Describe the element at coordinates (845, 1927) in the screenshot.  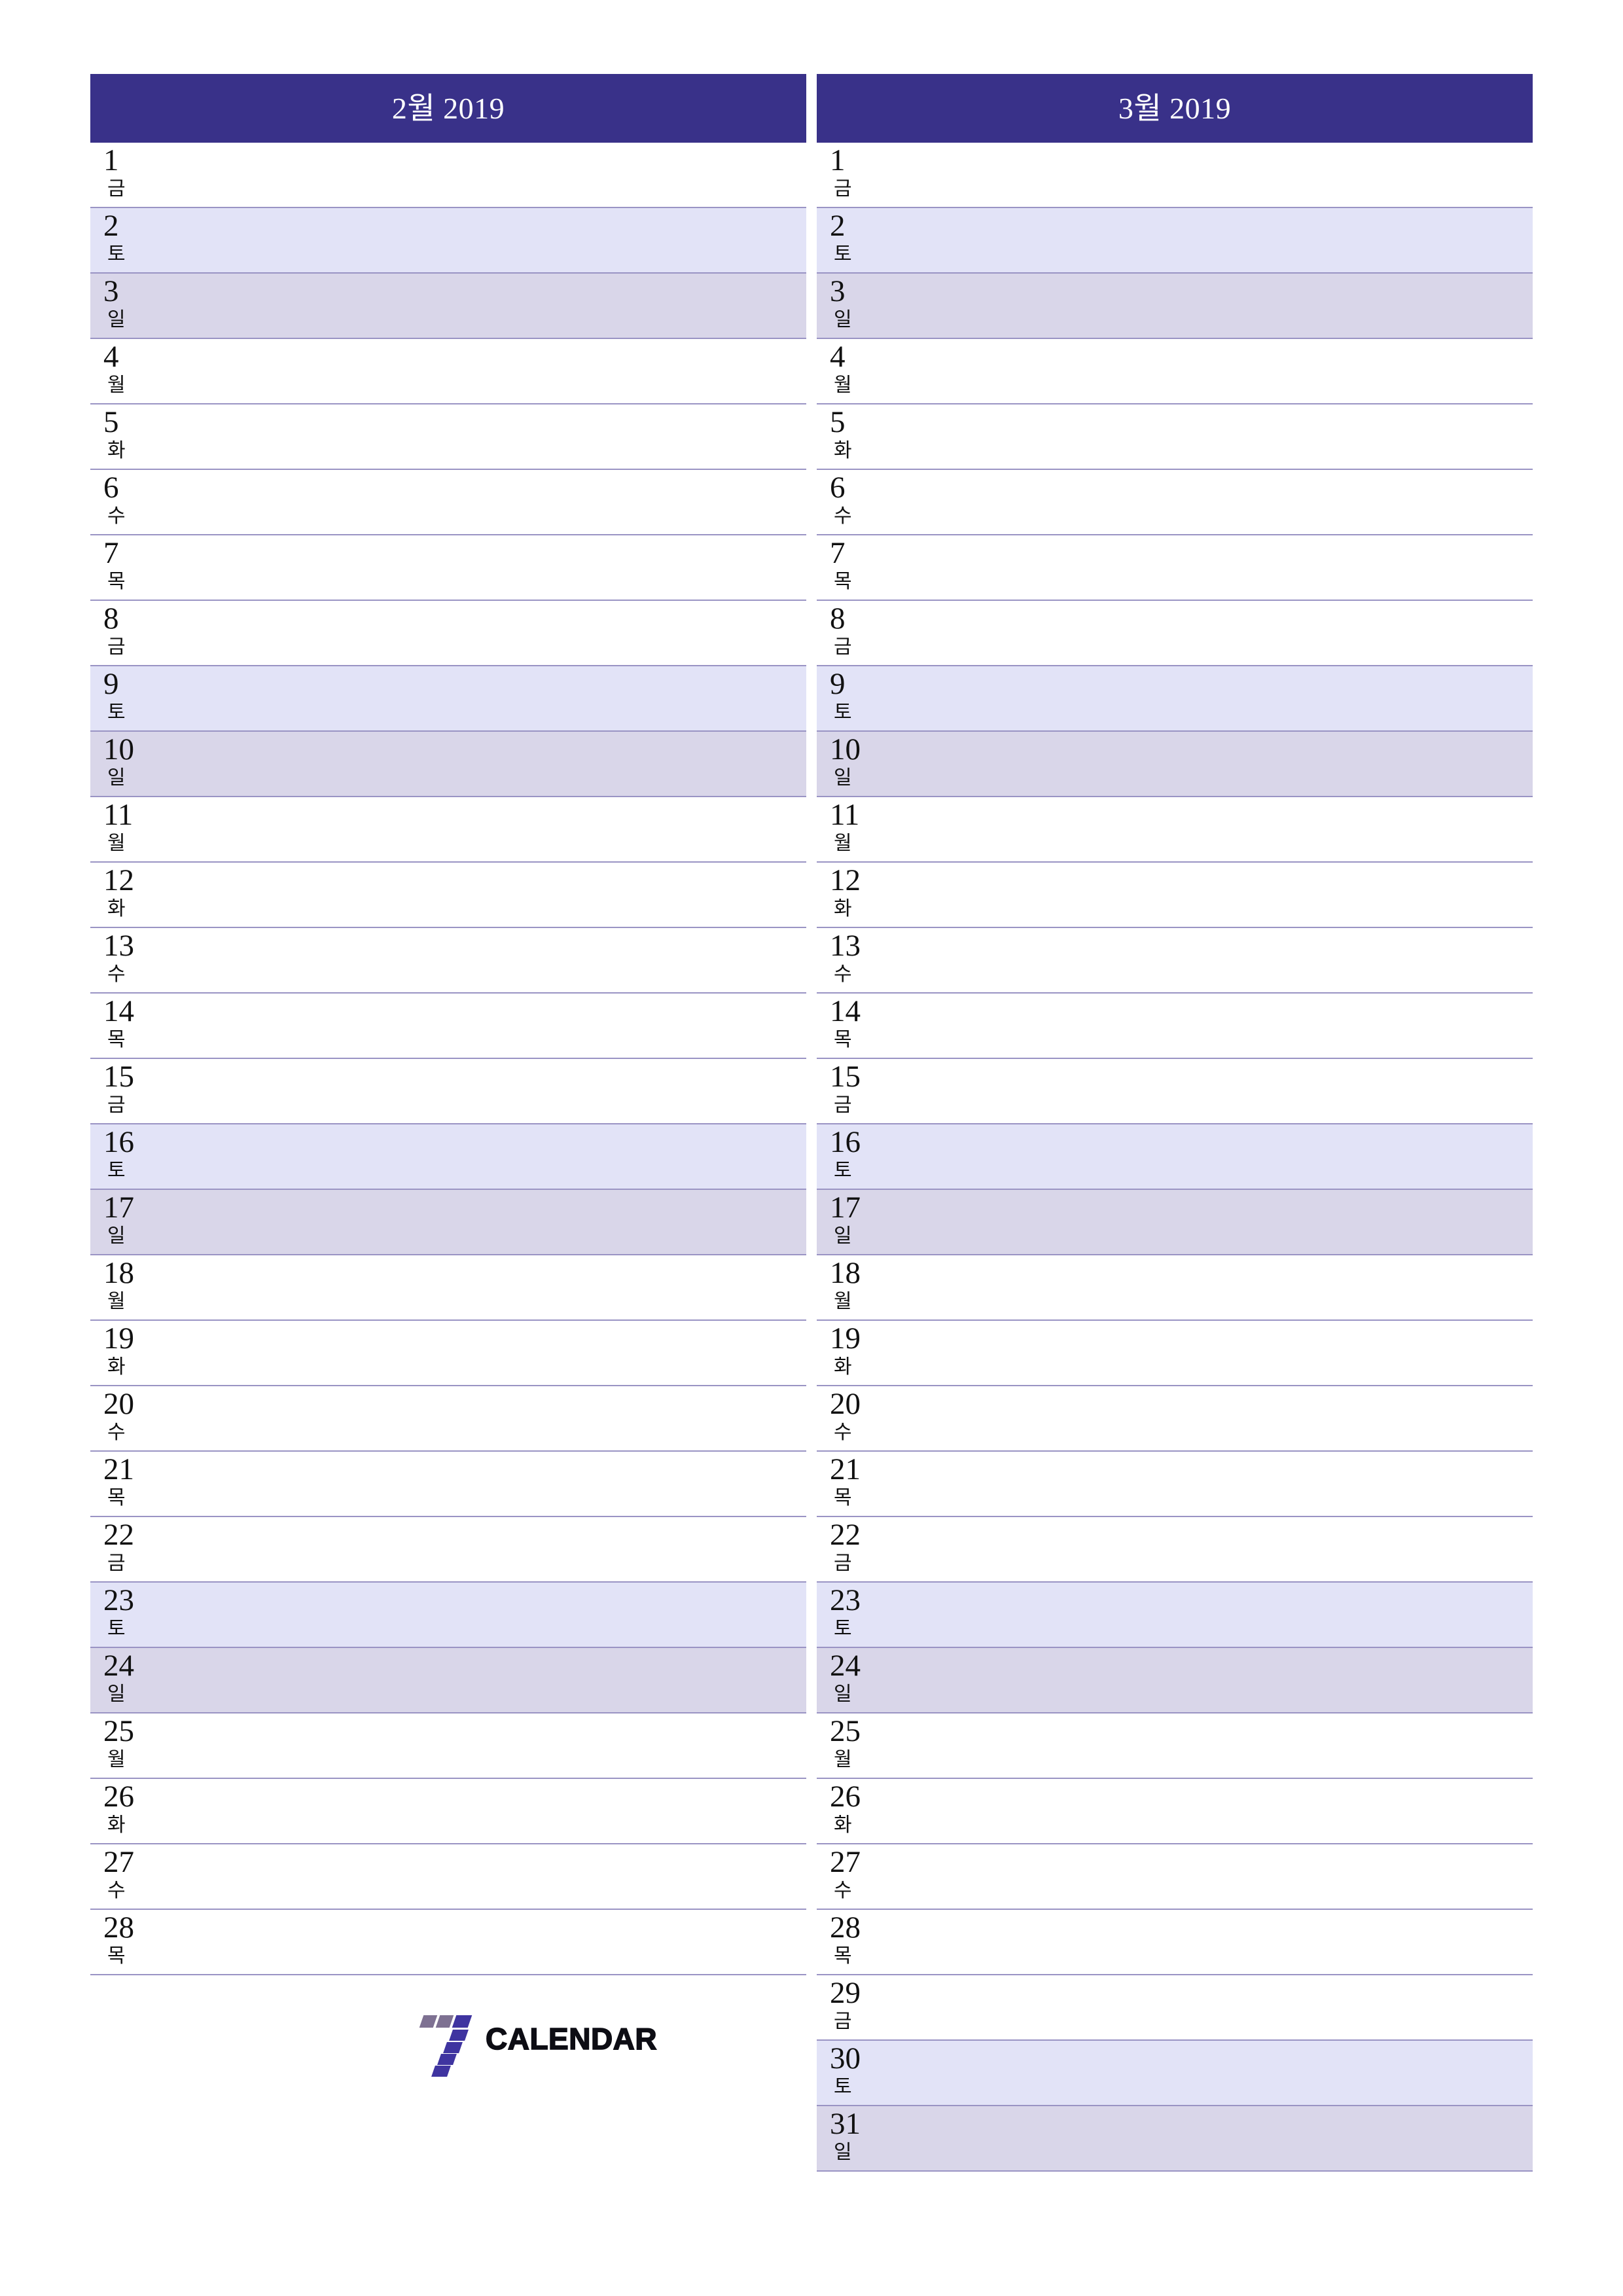
I see `day-number: 28` at that location.